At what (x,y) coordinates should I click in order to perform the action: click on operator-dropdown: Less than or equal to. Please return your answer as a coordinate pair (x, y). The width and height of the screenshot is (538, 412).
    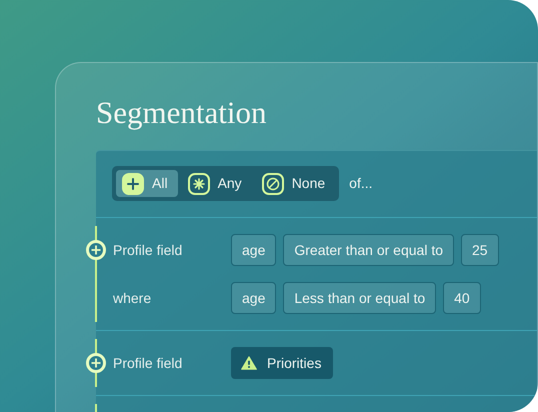
    Looking at the image, I should click on (359, 298).